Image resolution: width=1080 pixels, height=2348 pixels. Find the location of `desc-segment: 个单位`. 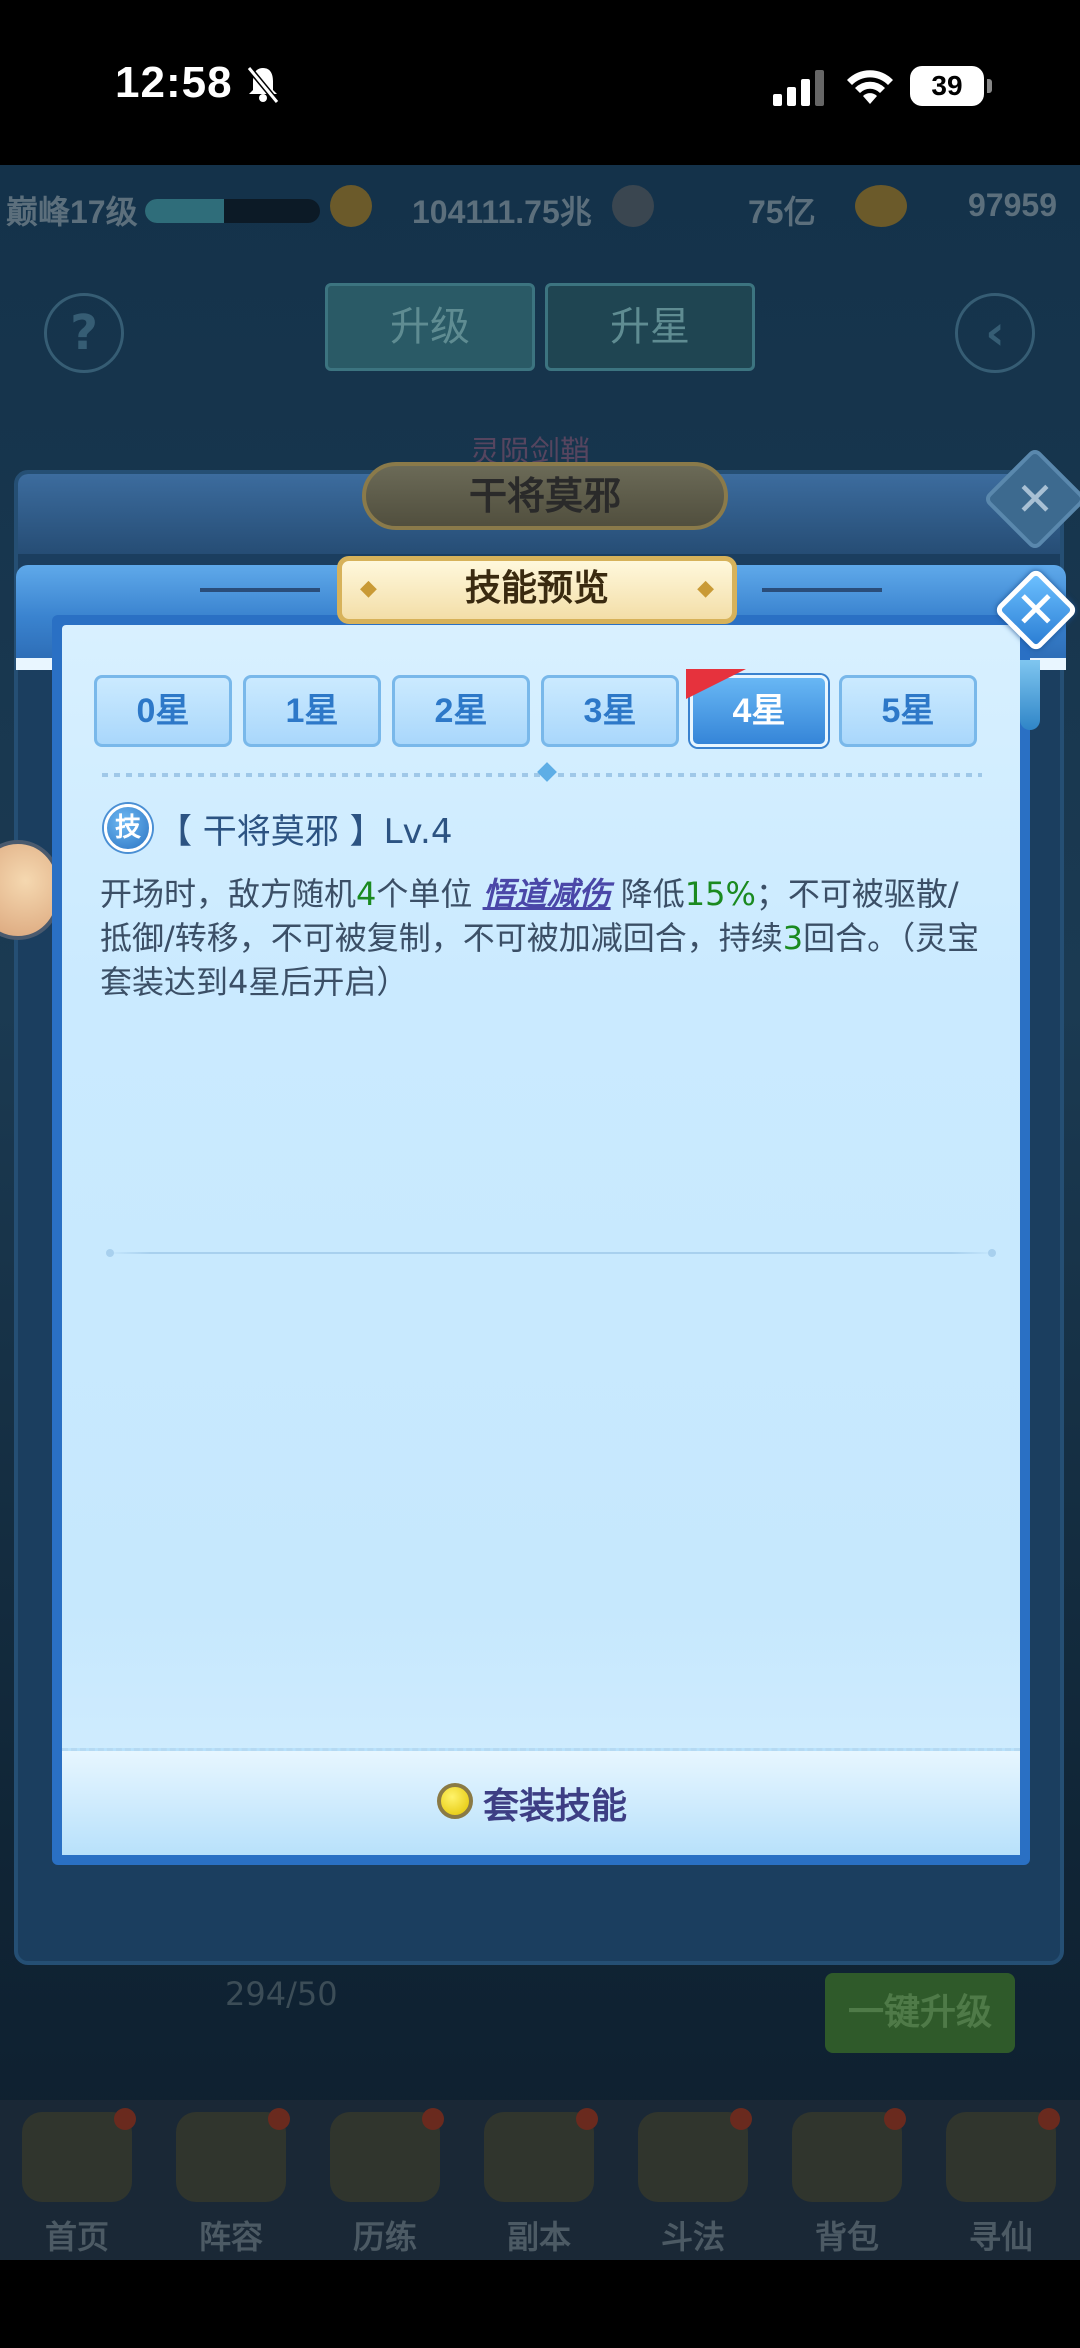

desc-segment: 个单位 is located at coordinates (429, 894).